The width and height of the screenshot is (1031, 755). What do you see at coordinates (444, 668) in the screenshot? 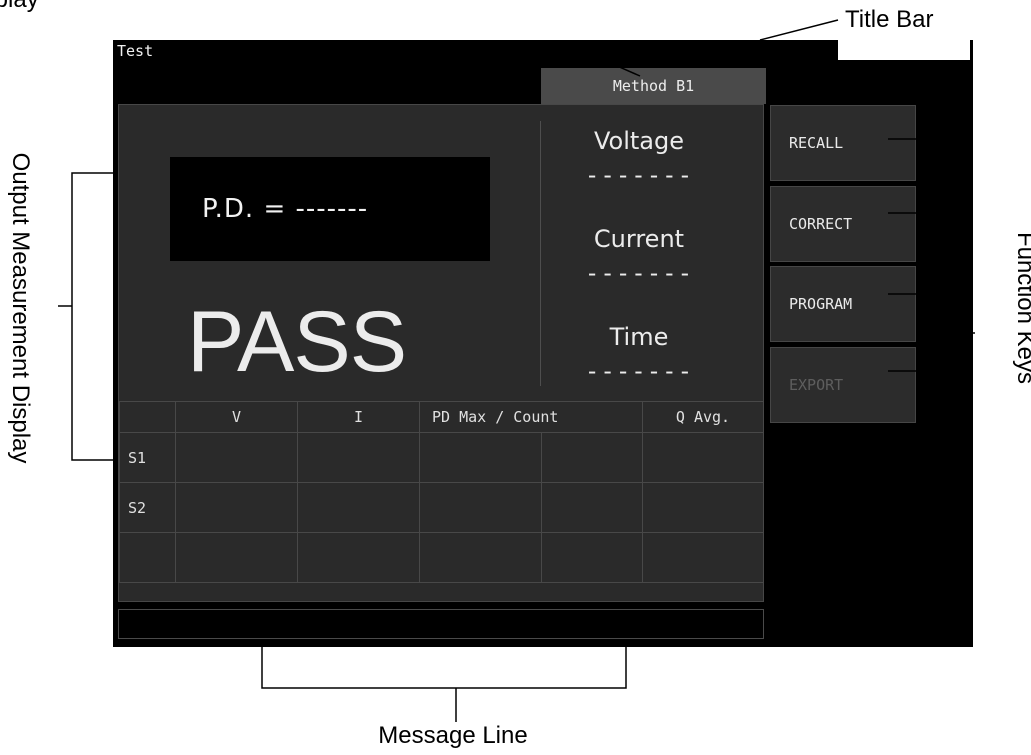
I see `message-line-bracket` at bounding box center [444, 668].